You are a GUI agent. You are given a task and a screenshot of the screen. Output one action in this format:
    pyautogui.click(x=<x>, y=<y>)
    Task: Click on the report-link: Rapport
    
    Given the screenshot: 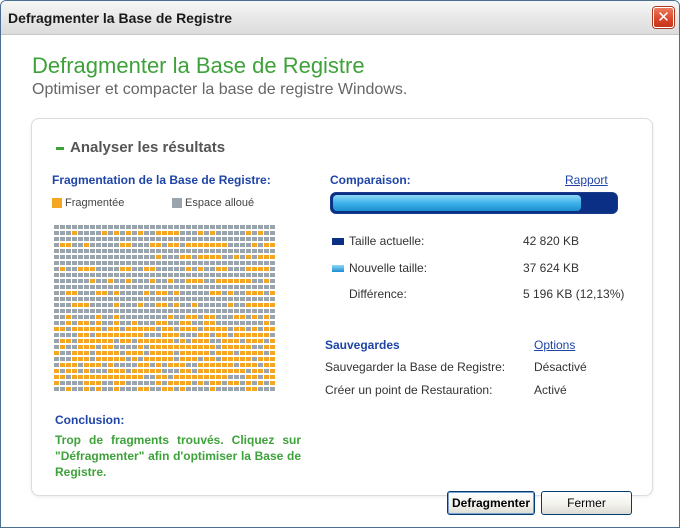 What is the action you would take?
    pyautogui.click(x=586, y=180)
    